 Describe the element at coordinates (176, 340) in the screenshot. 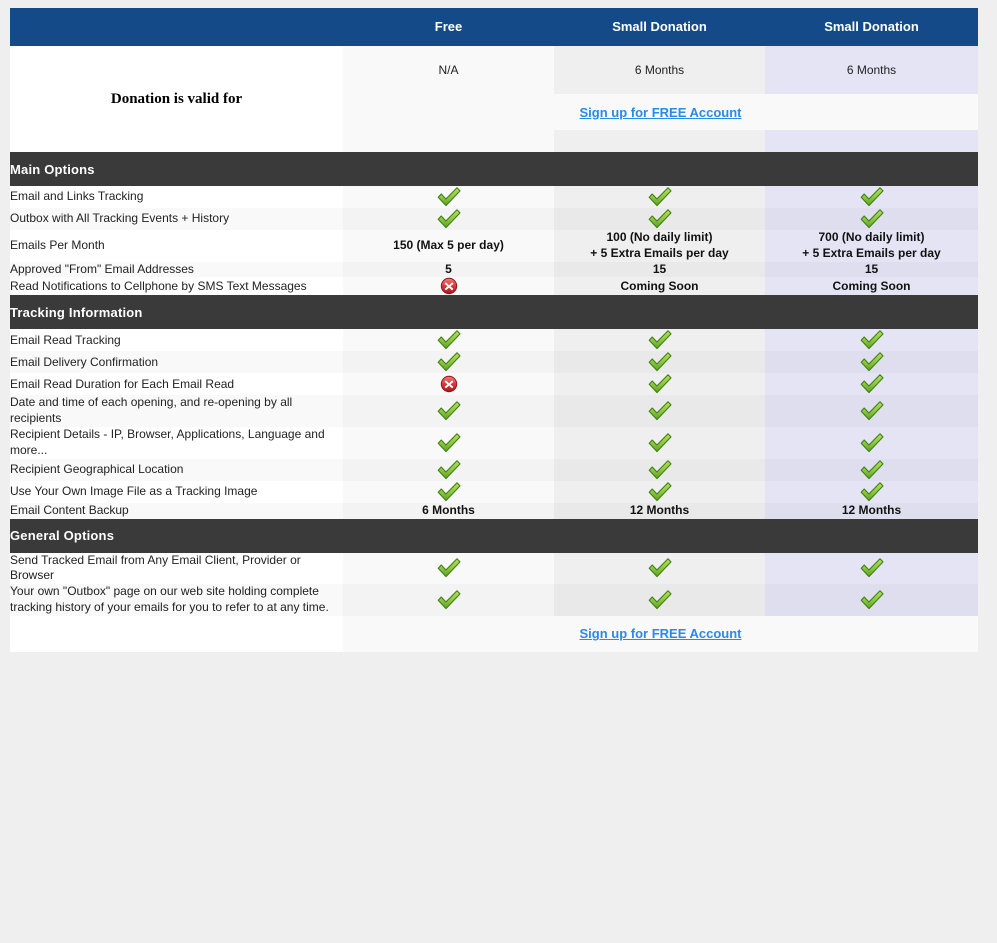

I see `feature-label: Email Read Tracking` at that location.